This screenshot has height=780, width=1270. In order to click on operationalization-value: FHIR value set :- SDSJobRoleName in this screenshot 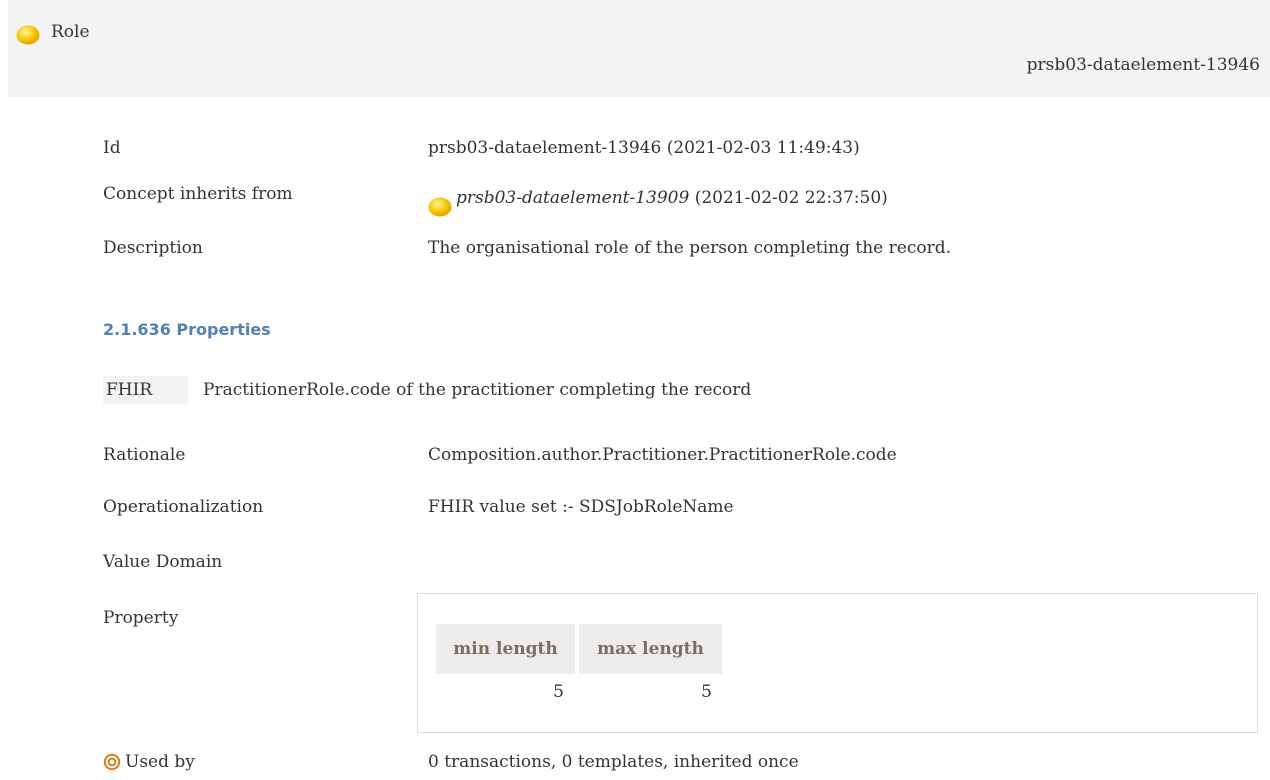, I will do `click(581, 507)`.